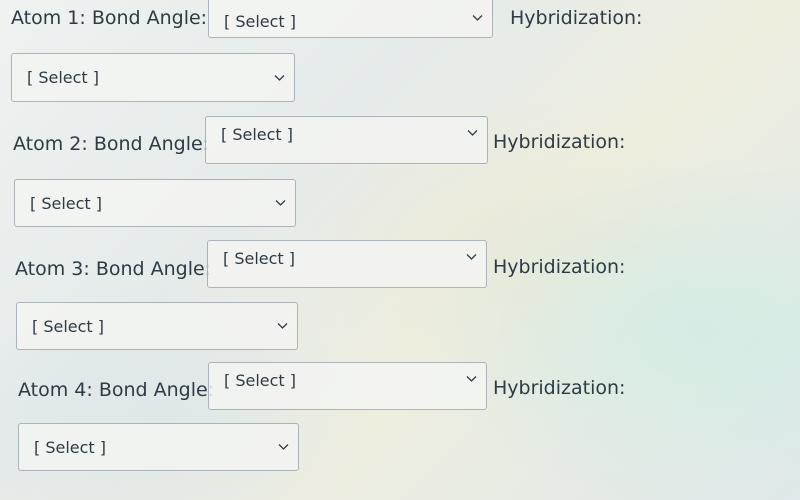  I want to click on atom-1-hybridization-label: Hybridization:, so click(576, 18).